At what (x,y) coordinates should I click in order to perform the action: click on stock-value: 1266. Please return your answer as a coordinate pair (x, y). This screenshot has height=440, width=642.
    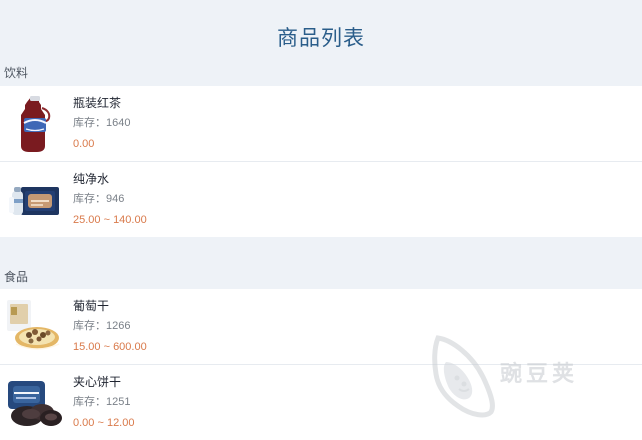
    Looking at the image, I should click on (118, 326).